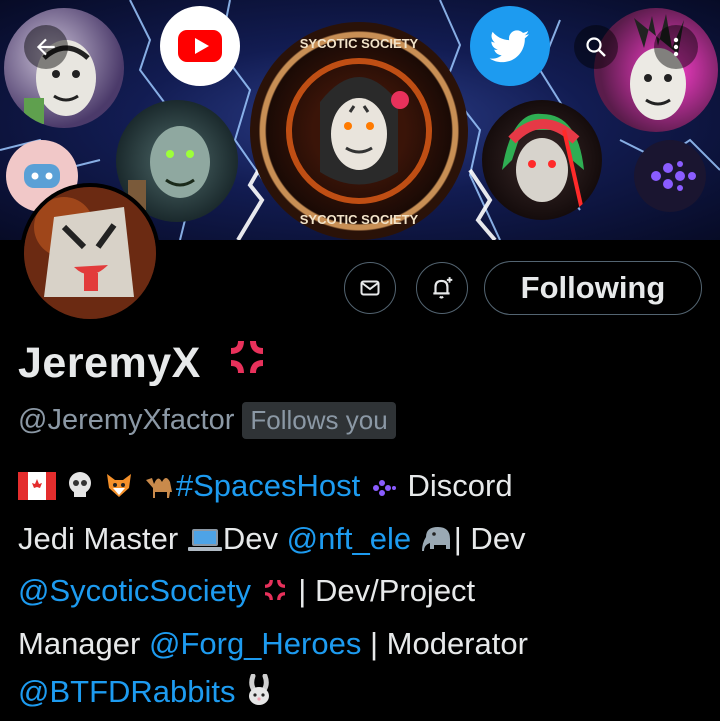 The height and width of the screenshot is (721, 720). I want to click on logo-text-bottom: SYCOTIC SOCIETY, so click(359, 219).